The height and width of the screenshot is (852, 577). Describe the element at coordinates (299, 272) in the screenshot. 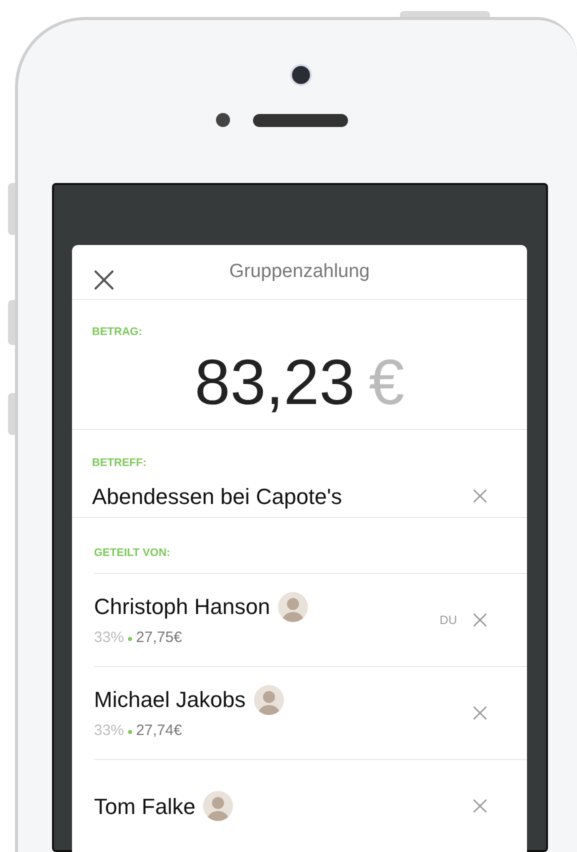

I see `dialog-title: Gruppenzahlung` at that location.